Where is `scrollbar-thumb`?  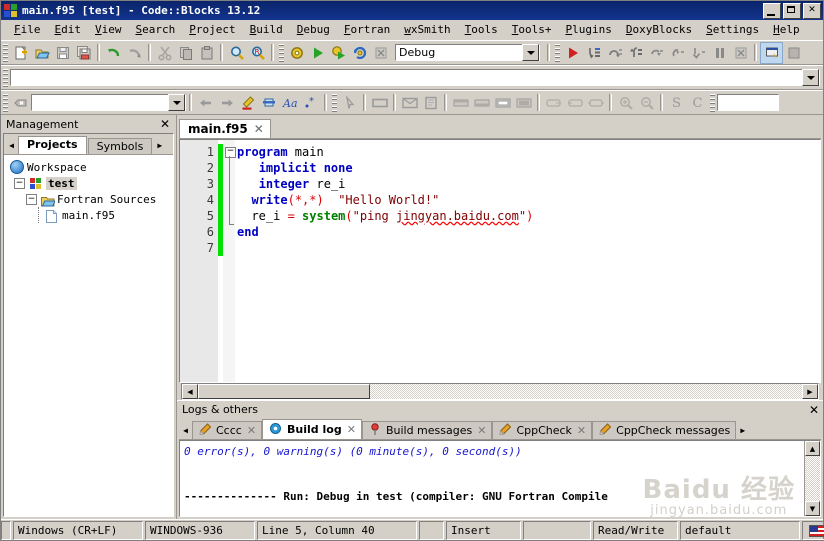
scrollbar-thumb is located at coordinates (284, 391).